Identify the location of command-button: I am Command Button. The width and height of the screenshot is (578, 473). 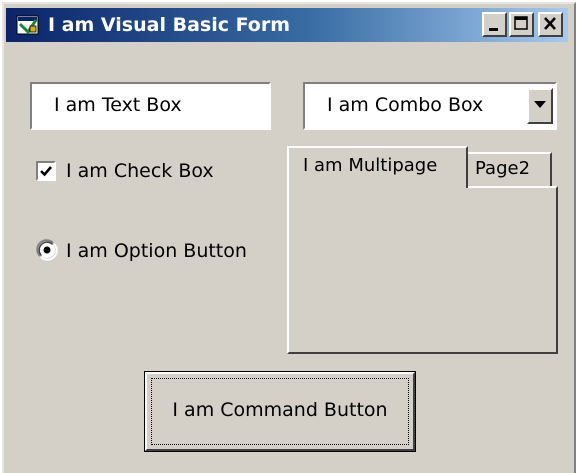
(280, 411).